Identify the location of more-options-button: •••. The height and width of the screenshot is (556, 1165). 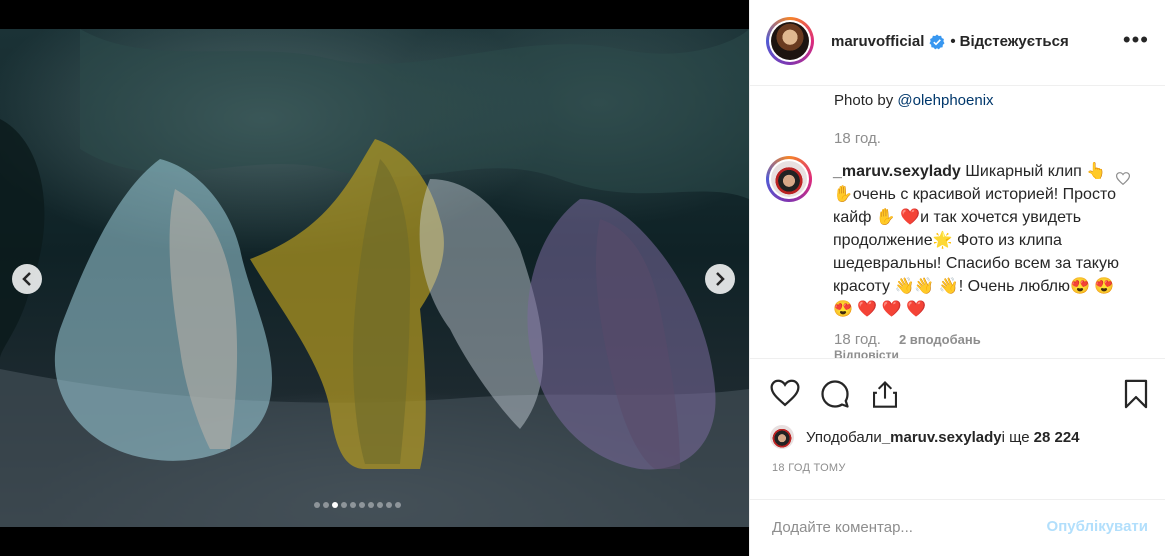
(1136, 40).